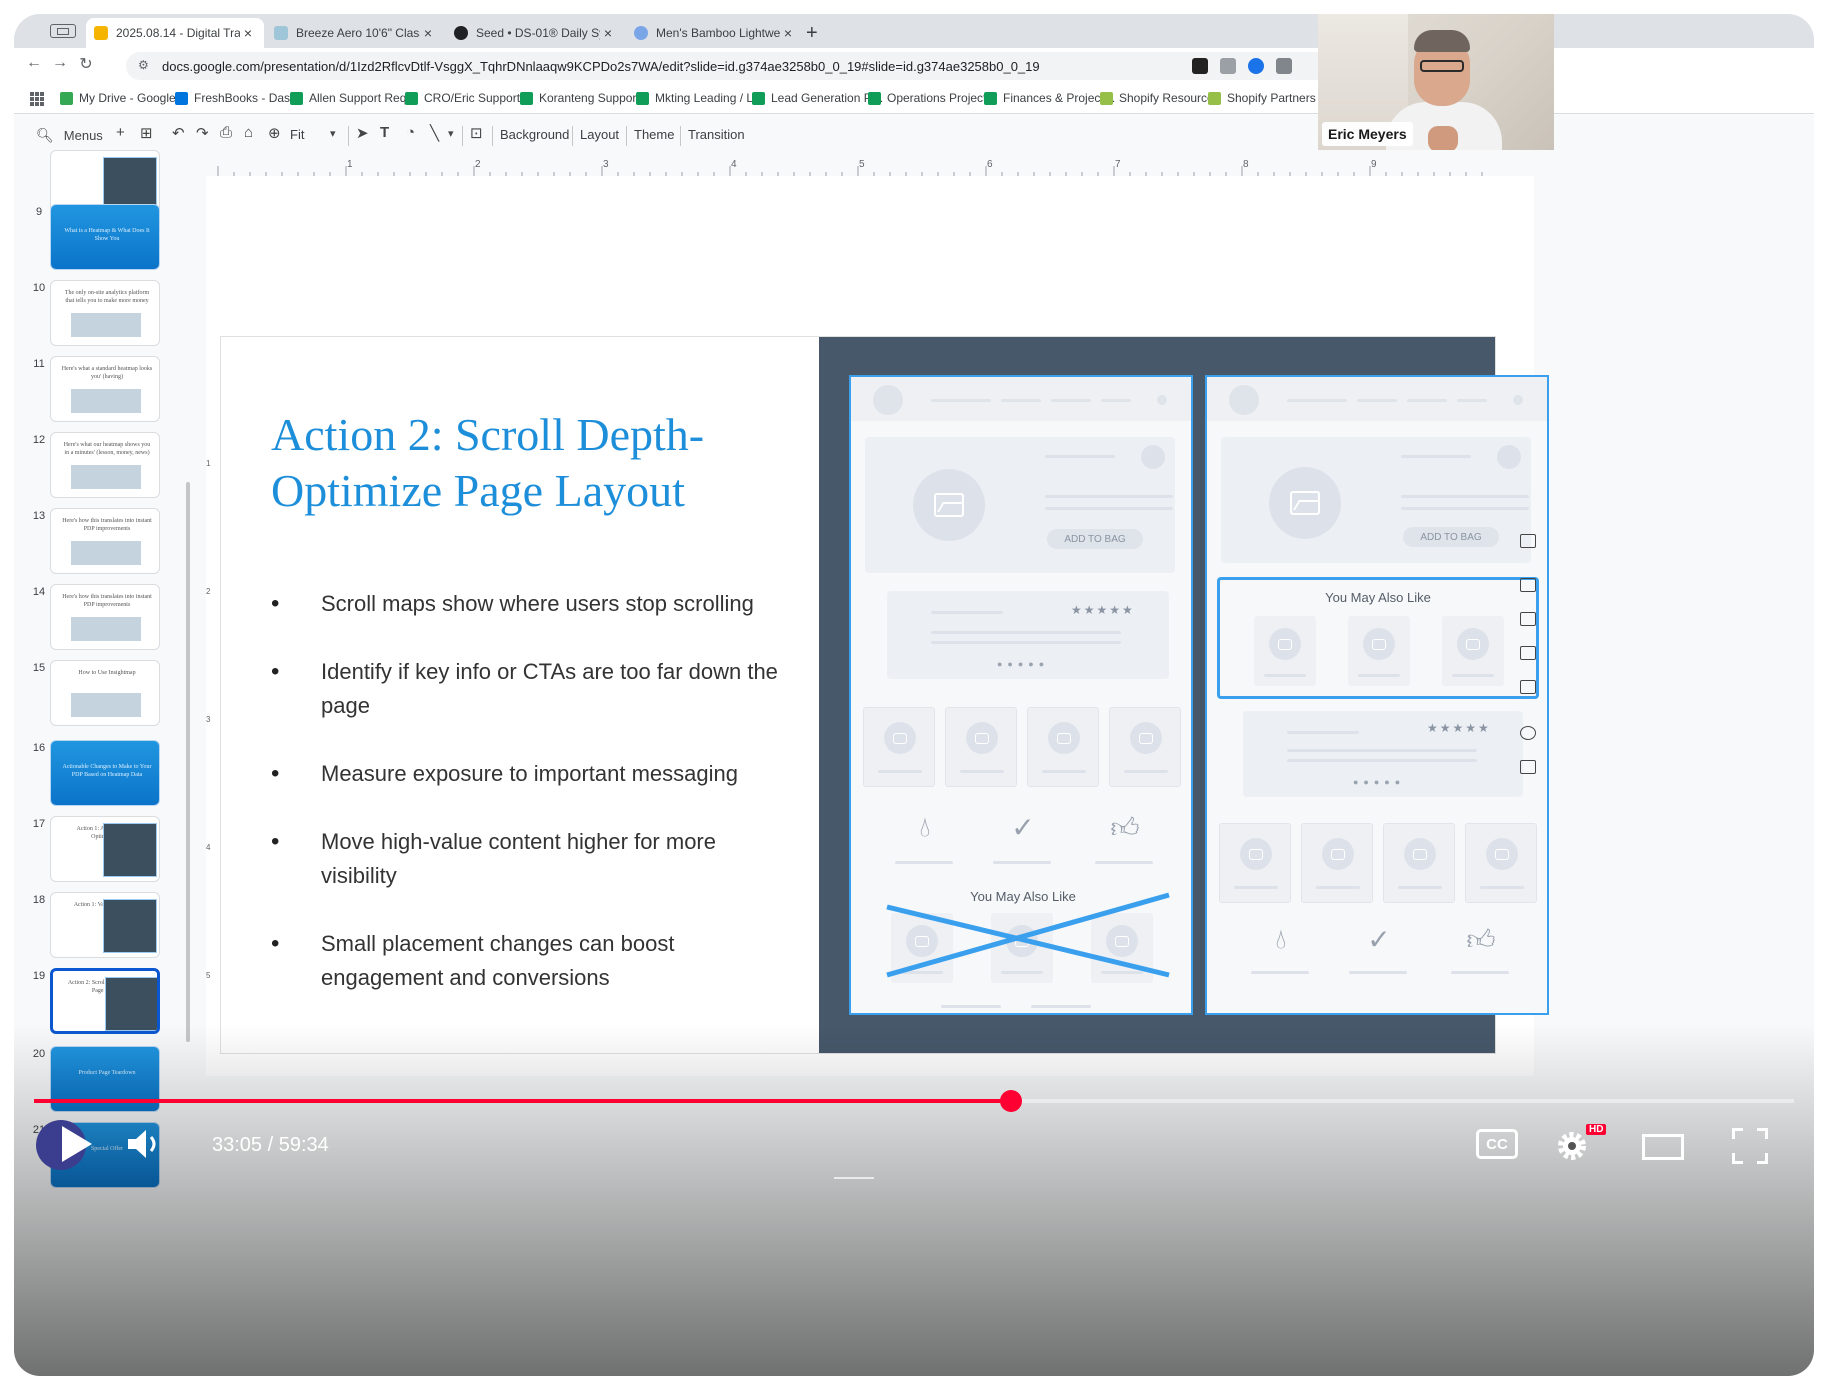 The width and height of the screenshot is (1828, 1390). What do you see at coordinates (362, 133) in the screenshot?
I see `select-cursor-icon: ➤` at bounding box center [362, 133].